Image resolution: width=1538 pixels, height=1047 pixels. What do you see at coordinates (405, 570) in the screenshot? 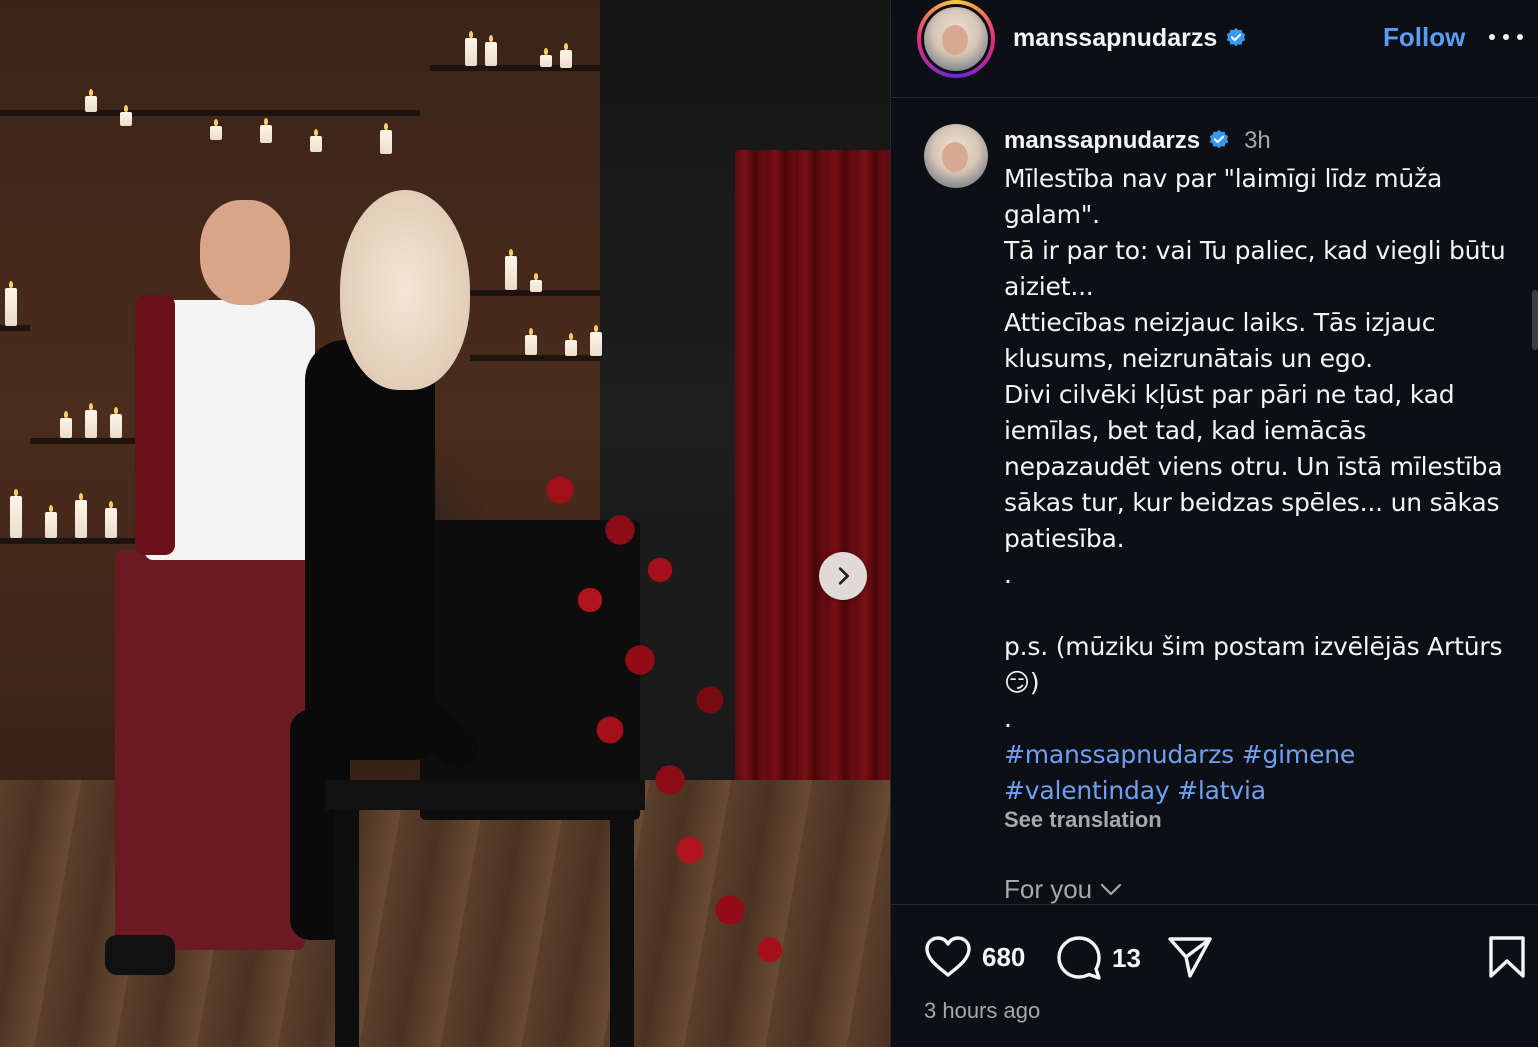
I see `woman-figure` at bounding box center [405, 570].